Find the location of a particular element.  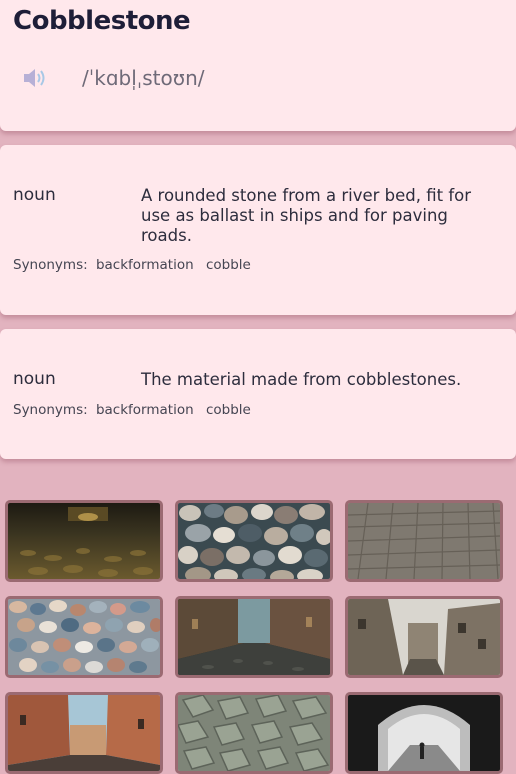

definition-text: The material made from cobblestones. is located at coordinates (301, 379).